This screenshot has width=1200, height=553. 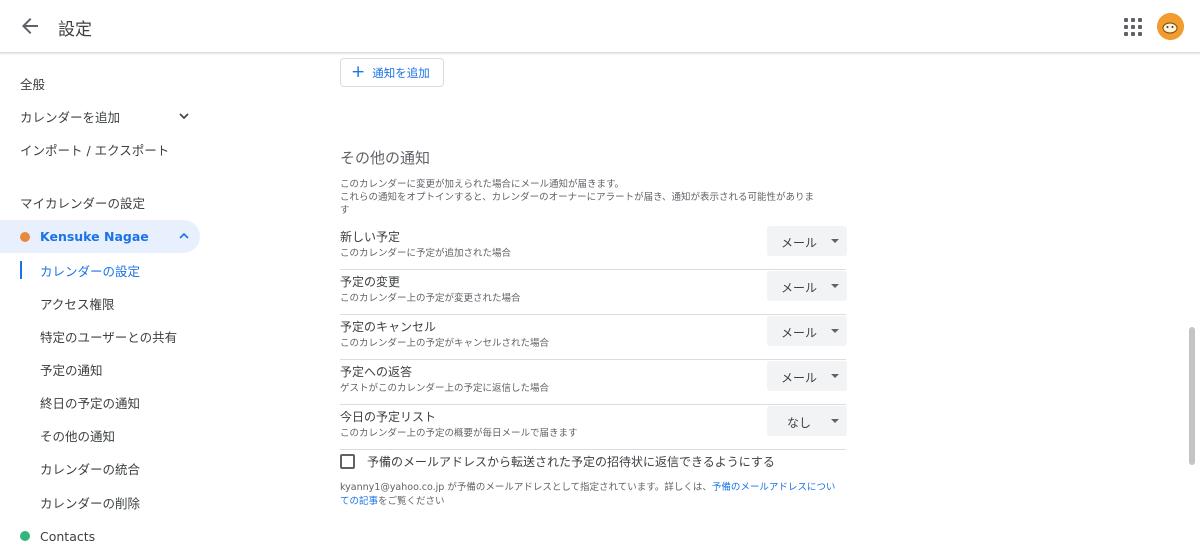 I want to click on notification-row-subtitle: このカレンダー上の予定が変更された場合, so click(x=430, y=298).